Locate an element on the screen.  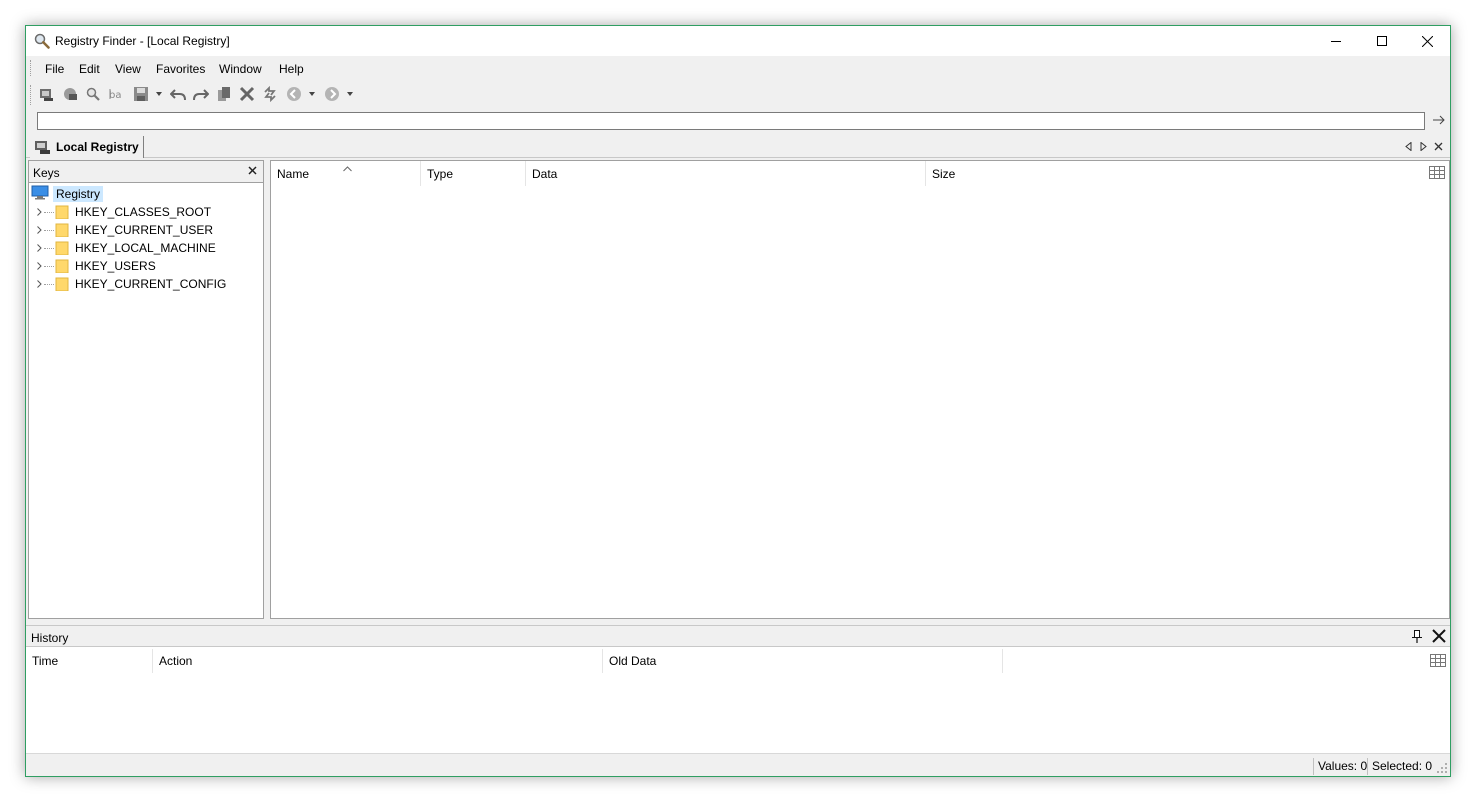
remote-registry-button is located at coordinates (70, 95).